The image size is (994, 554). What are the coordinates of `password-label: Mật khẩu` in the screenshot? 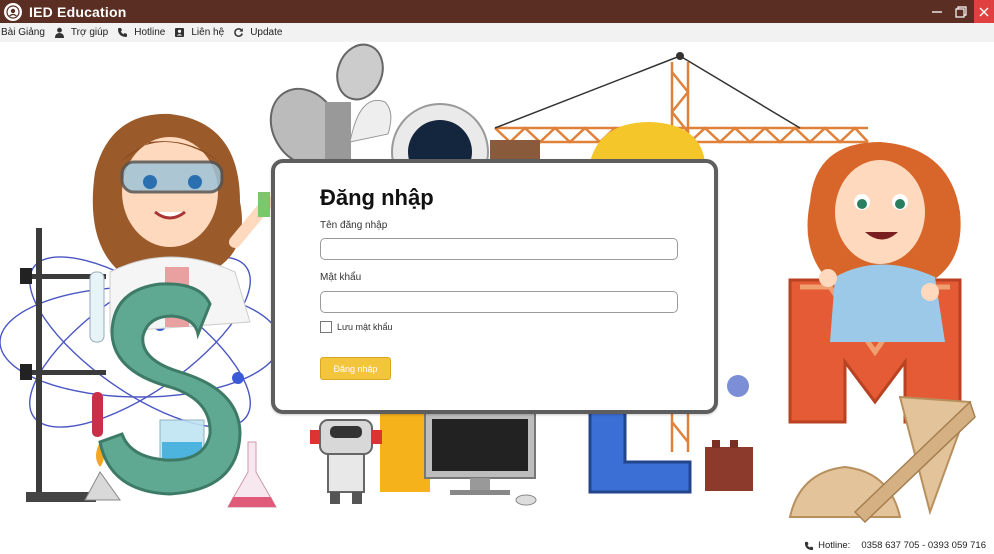 It's located at (341, 277).